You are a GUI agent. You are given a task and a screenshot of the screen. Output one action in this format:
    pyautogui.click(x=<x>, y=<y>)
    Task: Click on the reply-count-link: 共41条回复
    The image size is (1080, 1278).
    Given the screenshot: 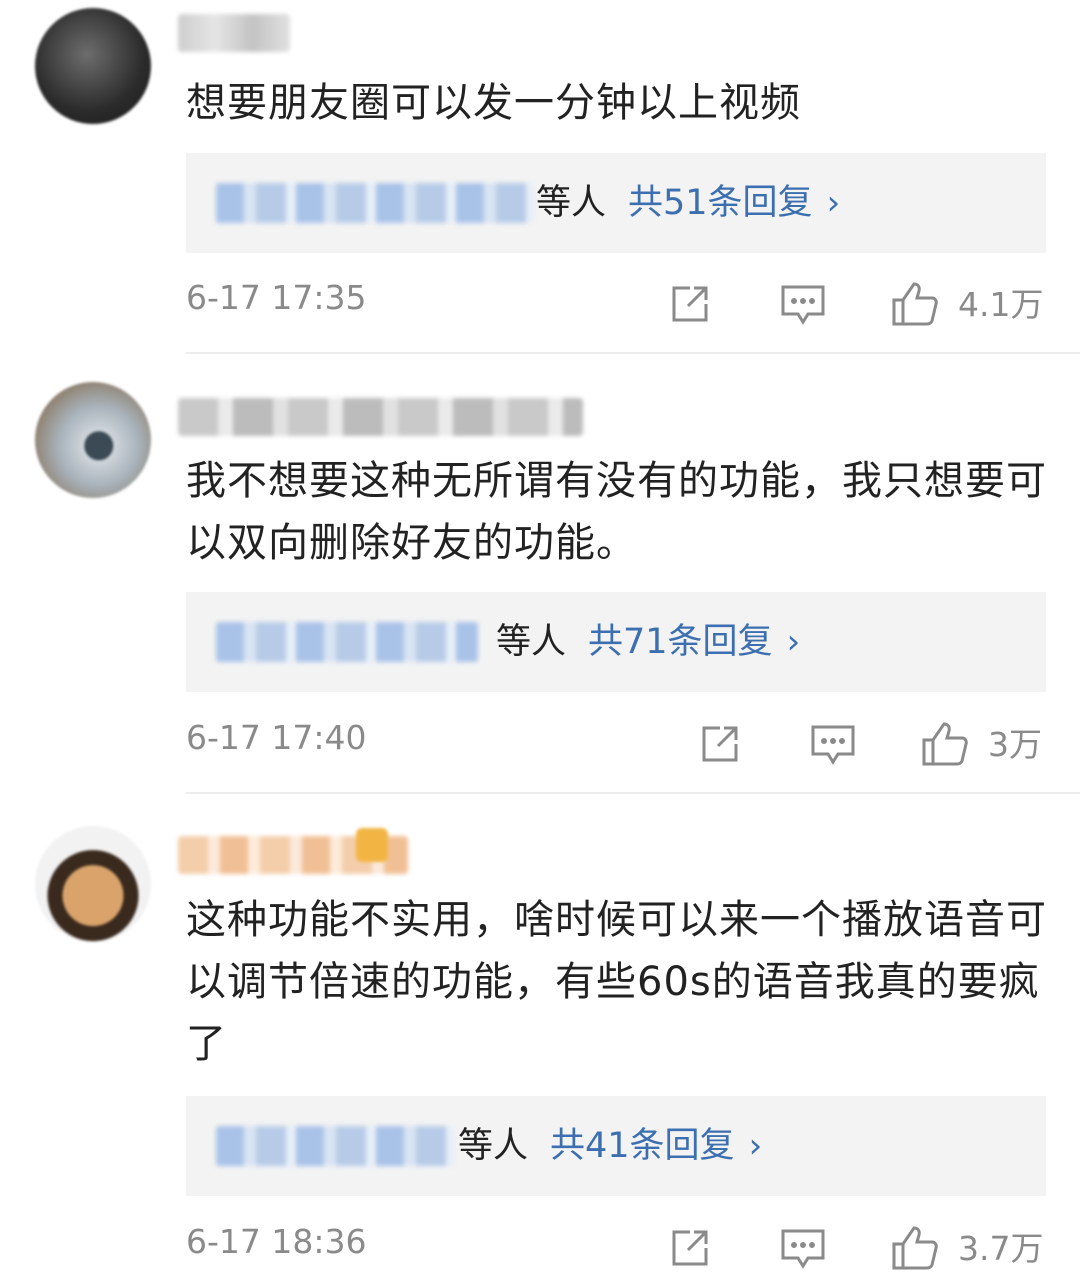 What is the action you would take?
    pyautogui.click(x=642, y=1146)
    